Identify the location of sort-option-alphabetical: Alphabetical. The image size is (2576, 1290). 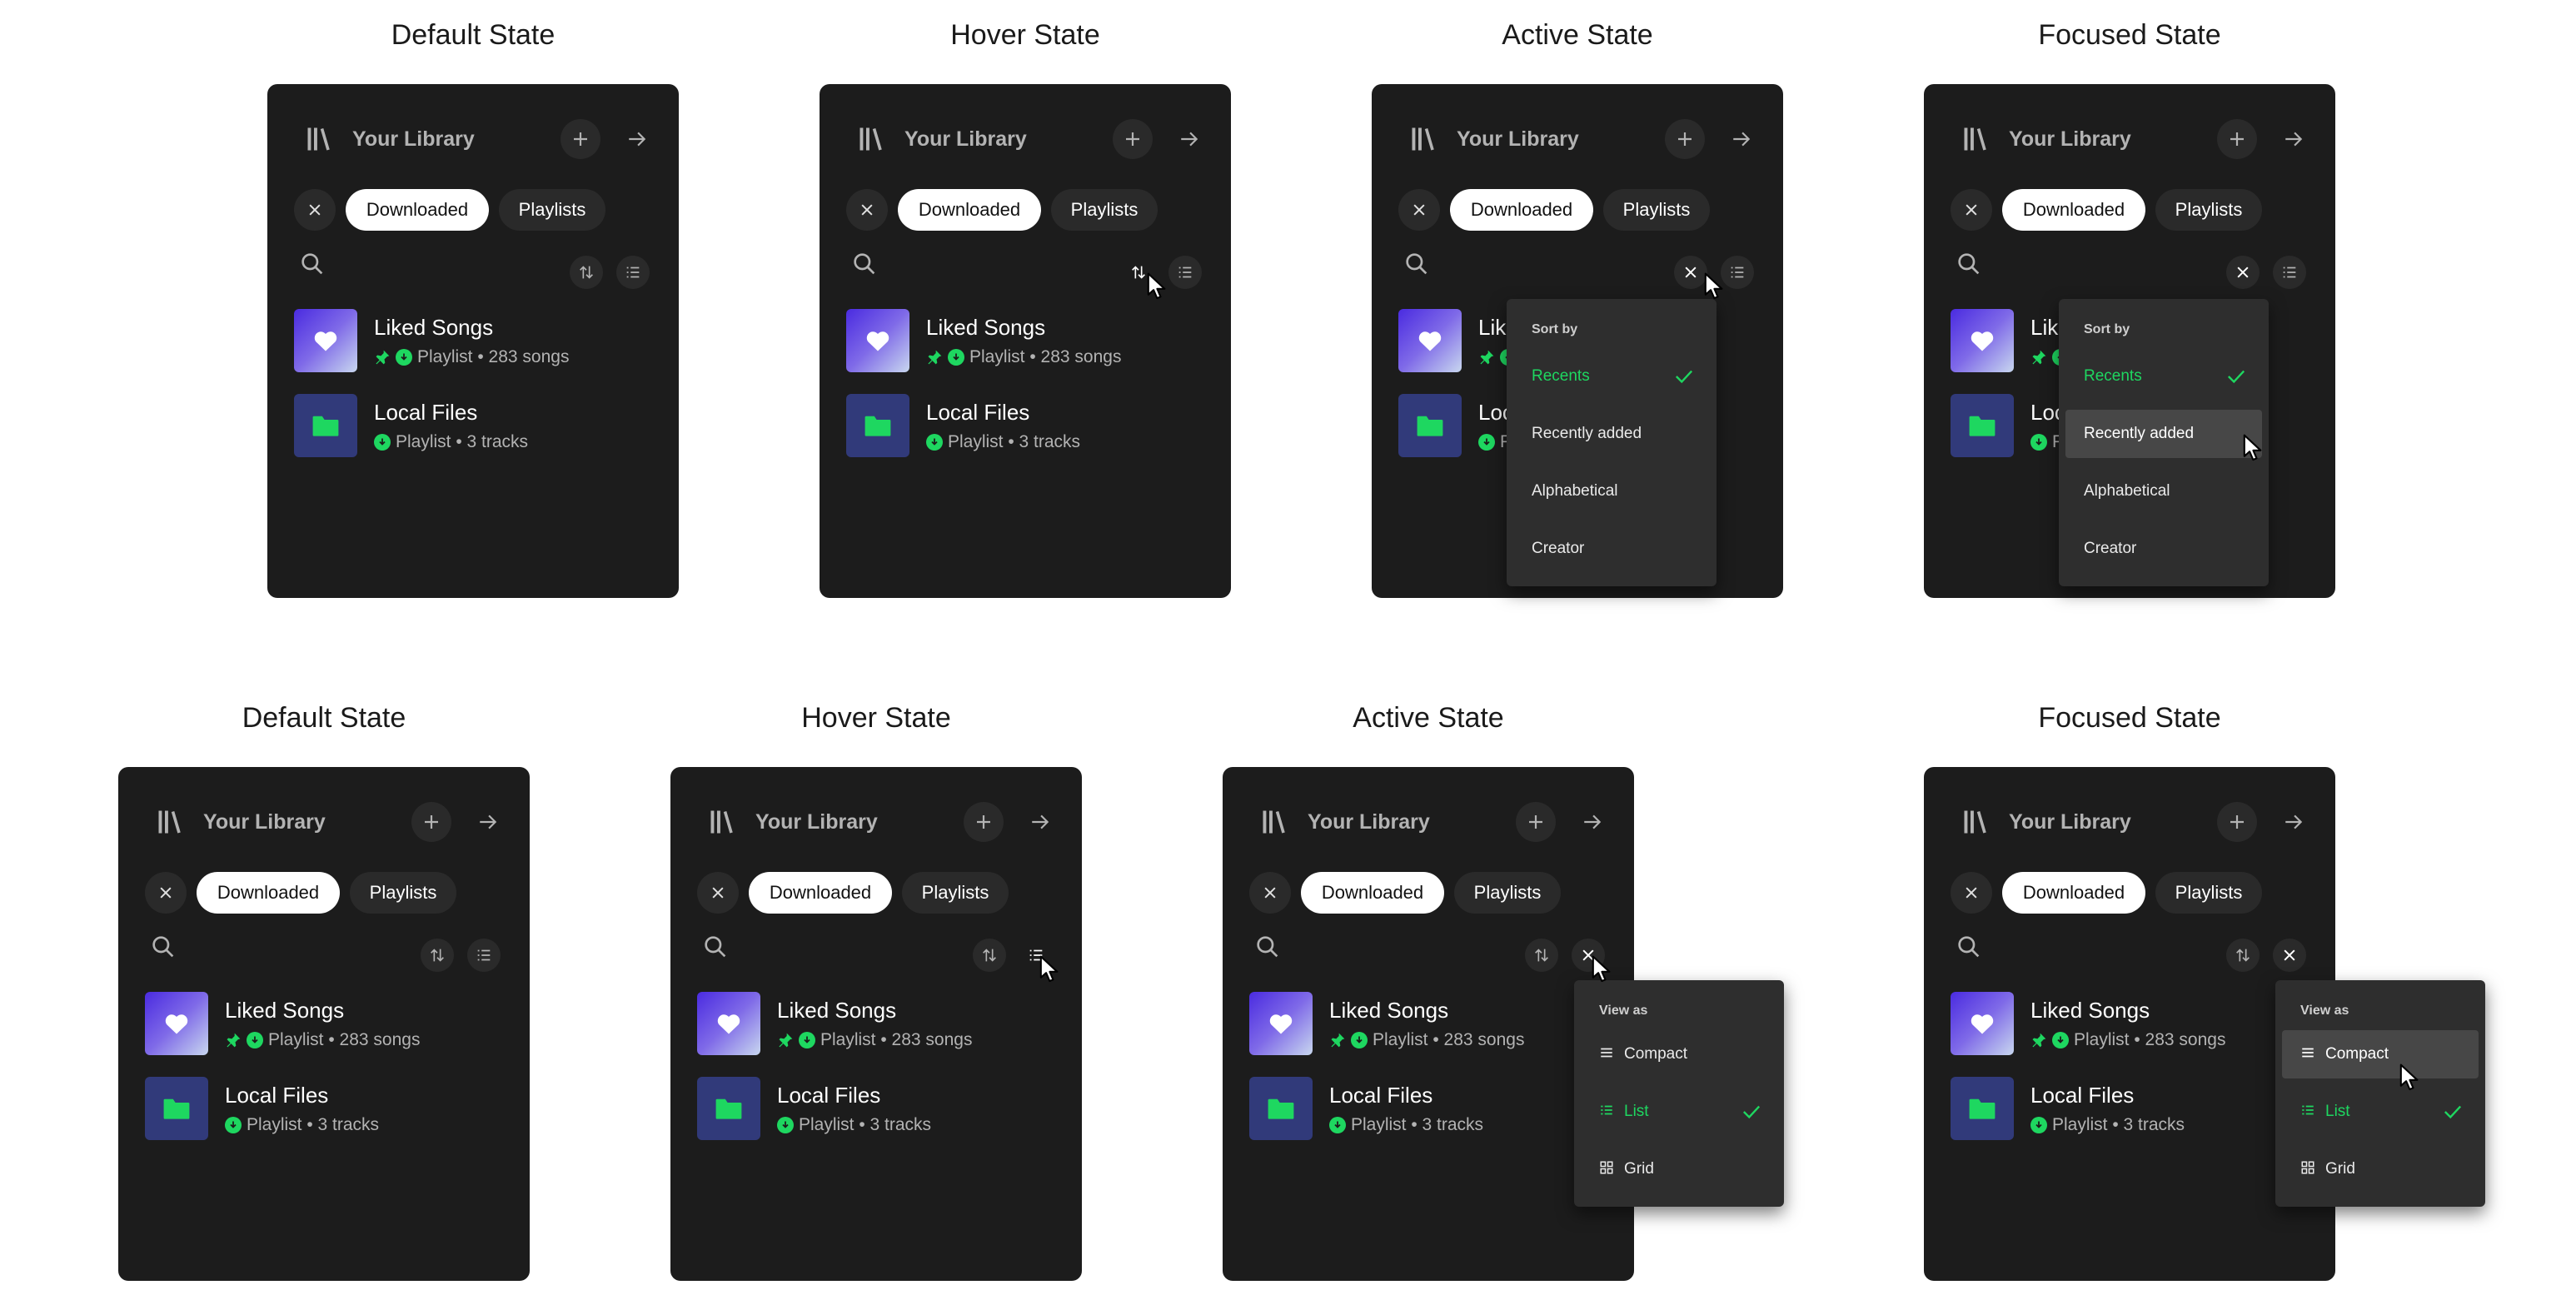
(1611, 491).